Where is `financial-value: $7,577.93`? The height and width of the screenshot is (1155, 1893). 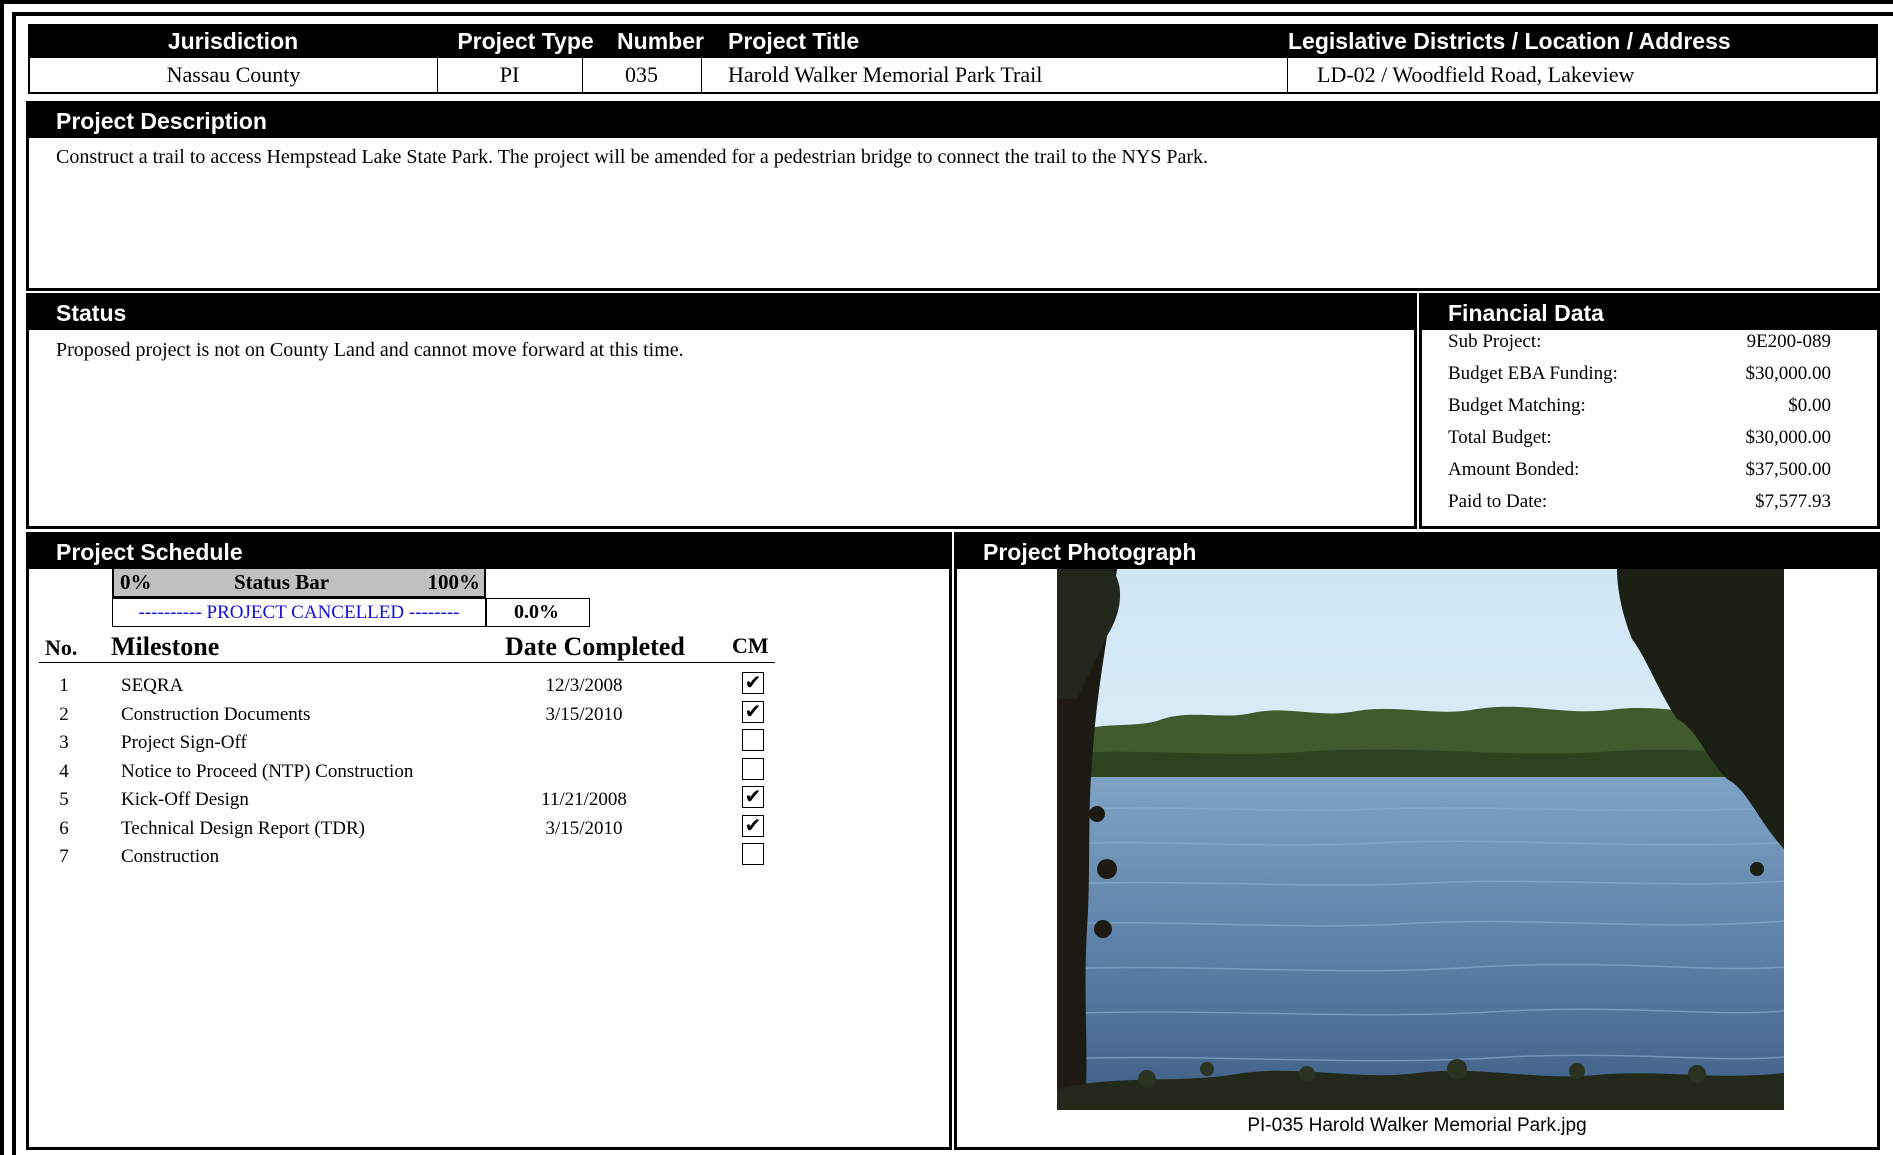 financial-value: $7,577.93 is located at coordinates (1793, 501).